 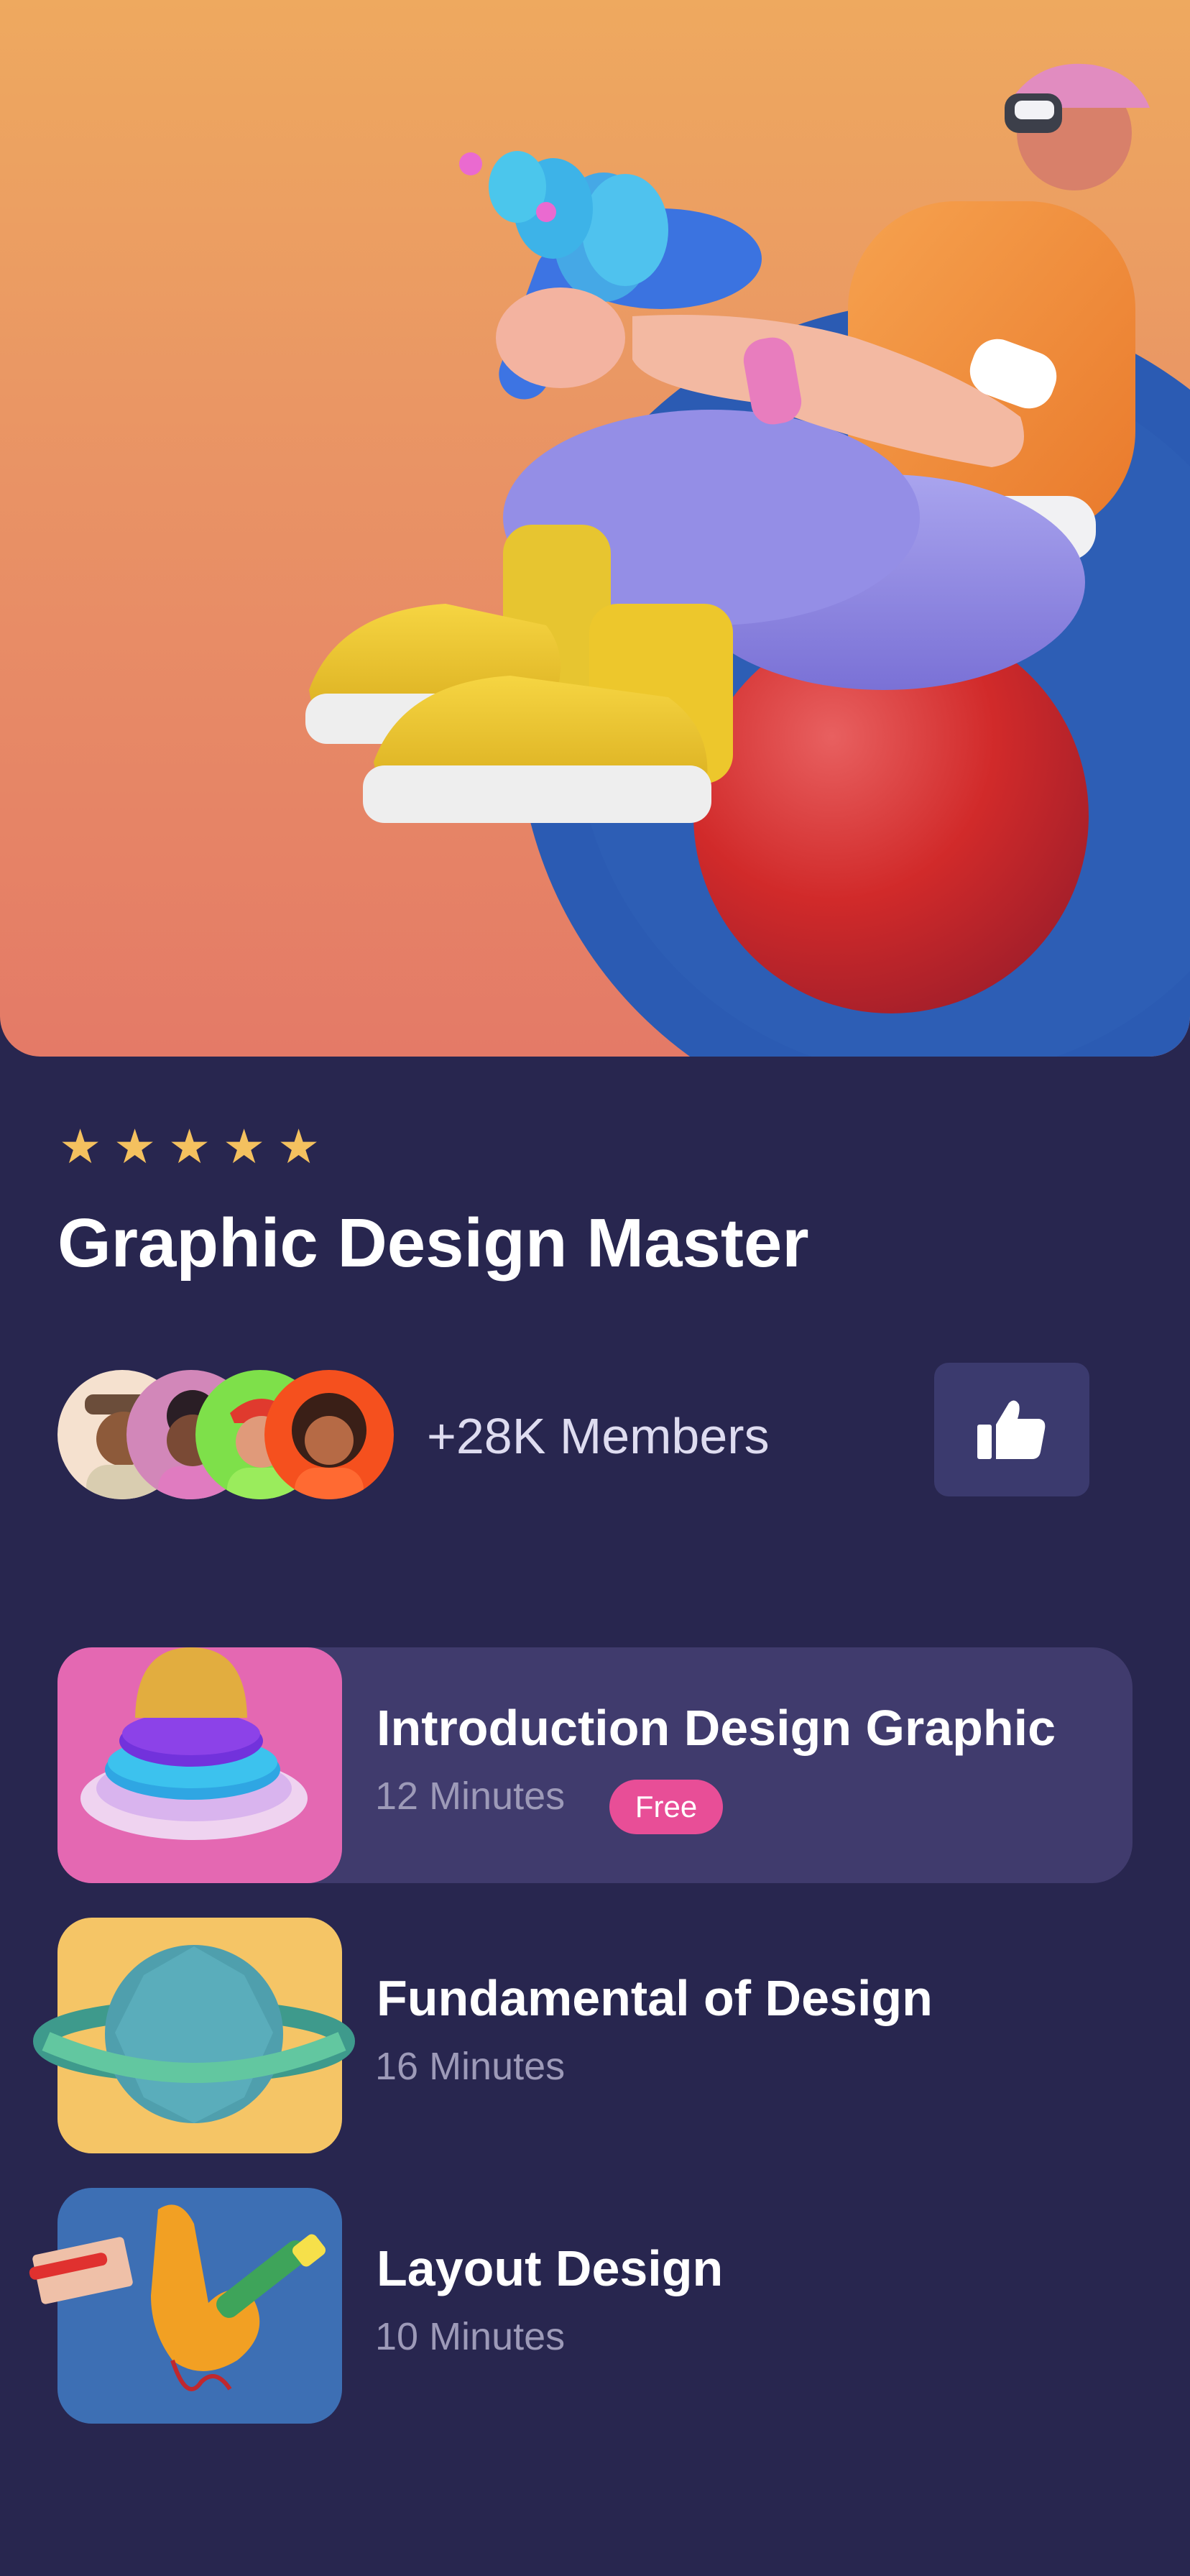 What do you see at coordinates (194, 1743) in the screenshot?
I see `stacked-rings-icon` at bounding box center [194, 1743].